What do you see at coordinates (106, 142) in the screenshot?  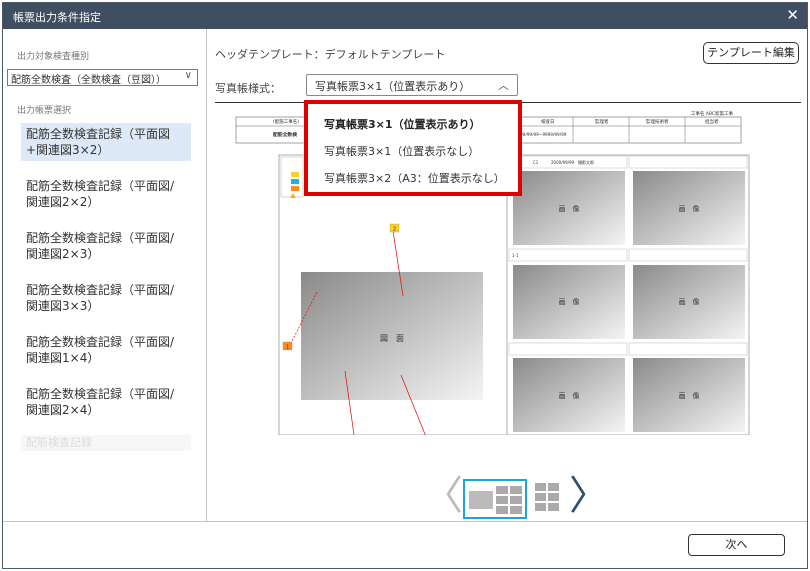 I see `report-item-plan-related-3x2: 配筋全数検査記録（平面図+関連図3×2）` at bounding box center [106, 142].